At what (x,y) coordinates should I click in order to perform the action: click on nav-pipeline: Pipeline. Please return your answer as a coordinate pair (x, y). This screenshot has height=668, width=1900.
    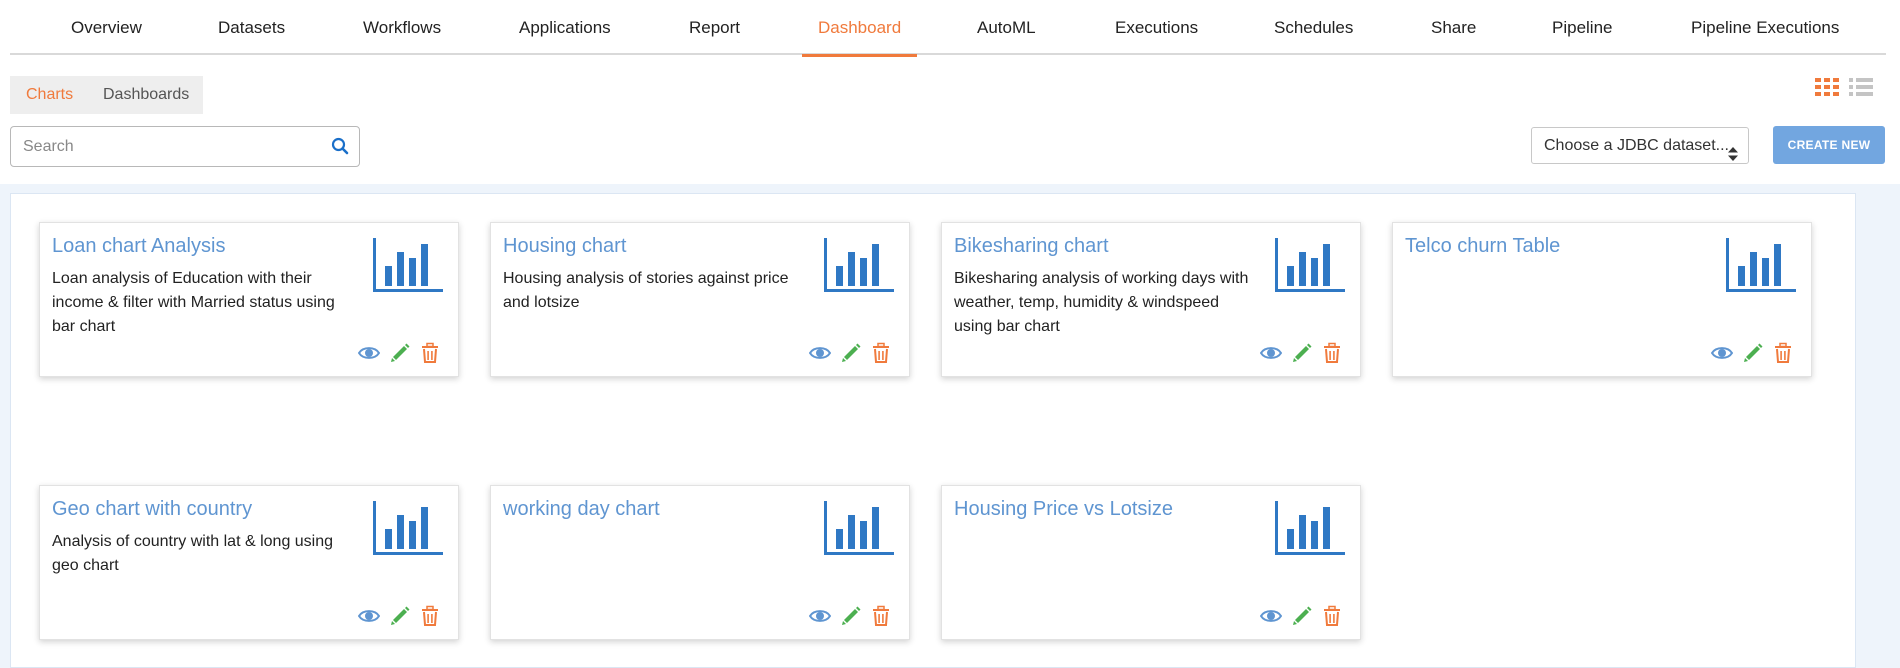
    Looking at the image, I should click on (1582, 27).